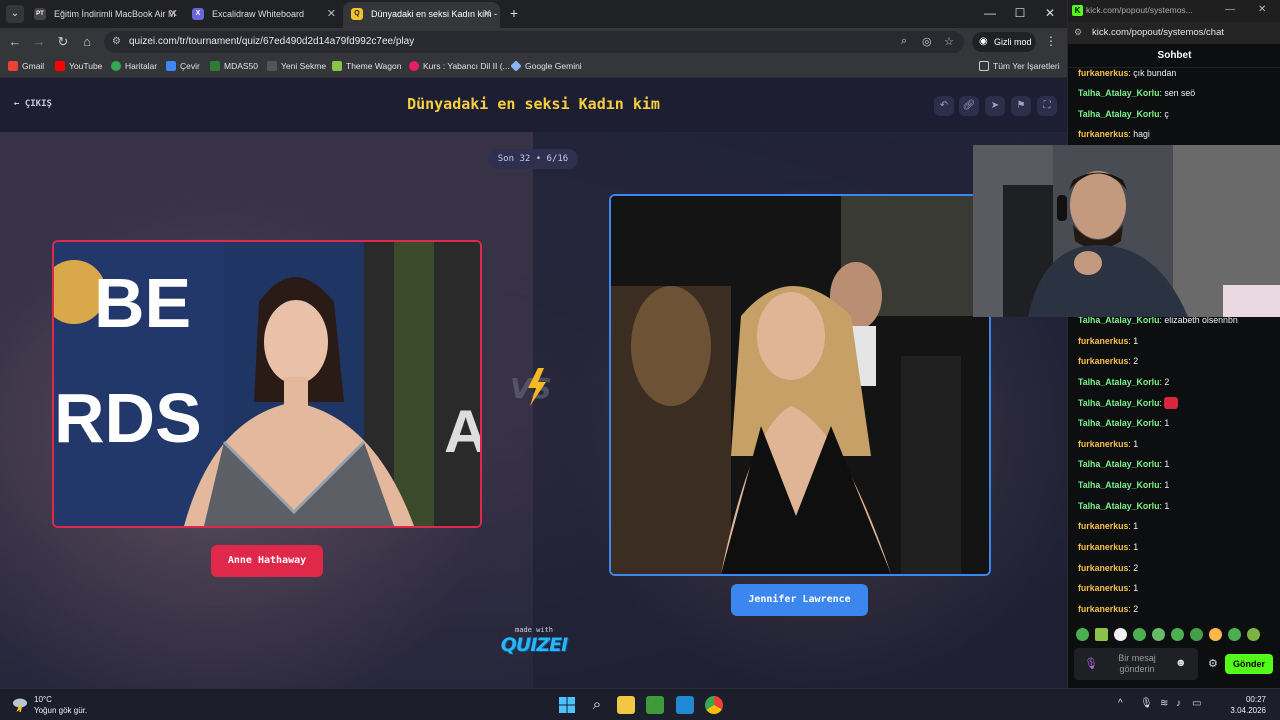  I want to click on tab-excalidraw: X Excalidraw Whiteboard ✕, so click(264, 15).